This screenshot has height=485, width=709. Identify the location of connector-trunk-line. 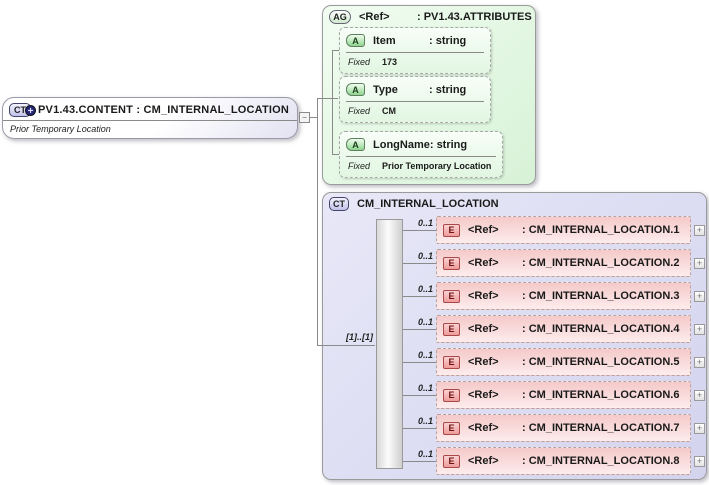
(317, 222).